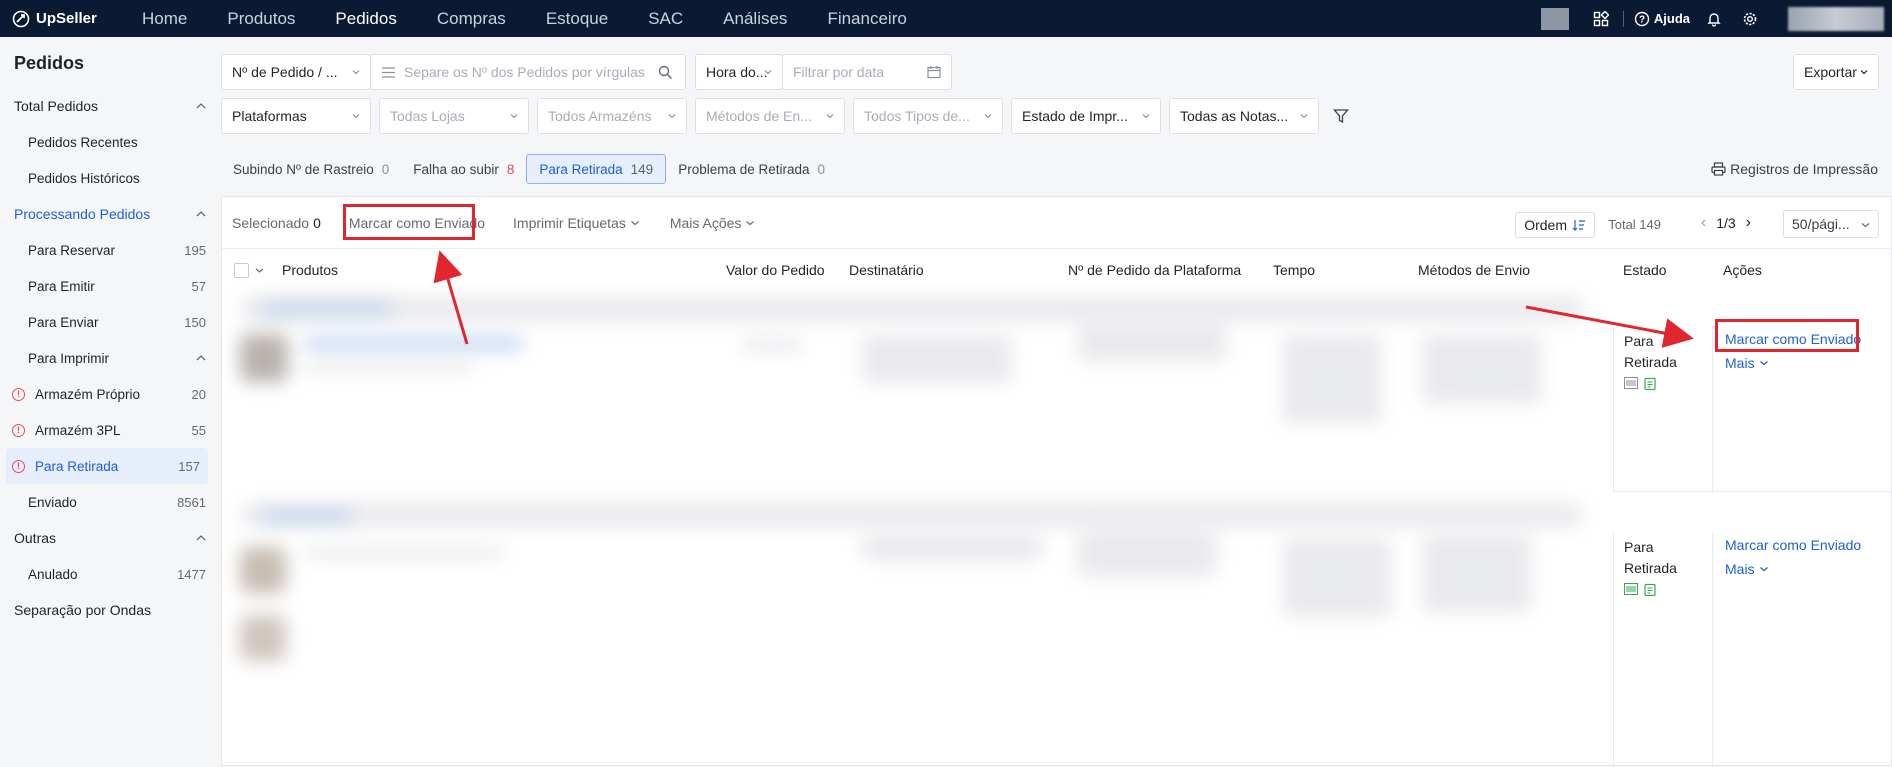 This screenshot has height=767, width=1892. I want to click on sidebar-group-label: Outras, so click(35, 538).